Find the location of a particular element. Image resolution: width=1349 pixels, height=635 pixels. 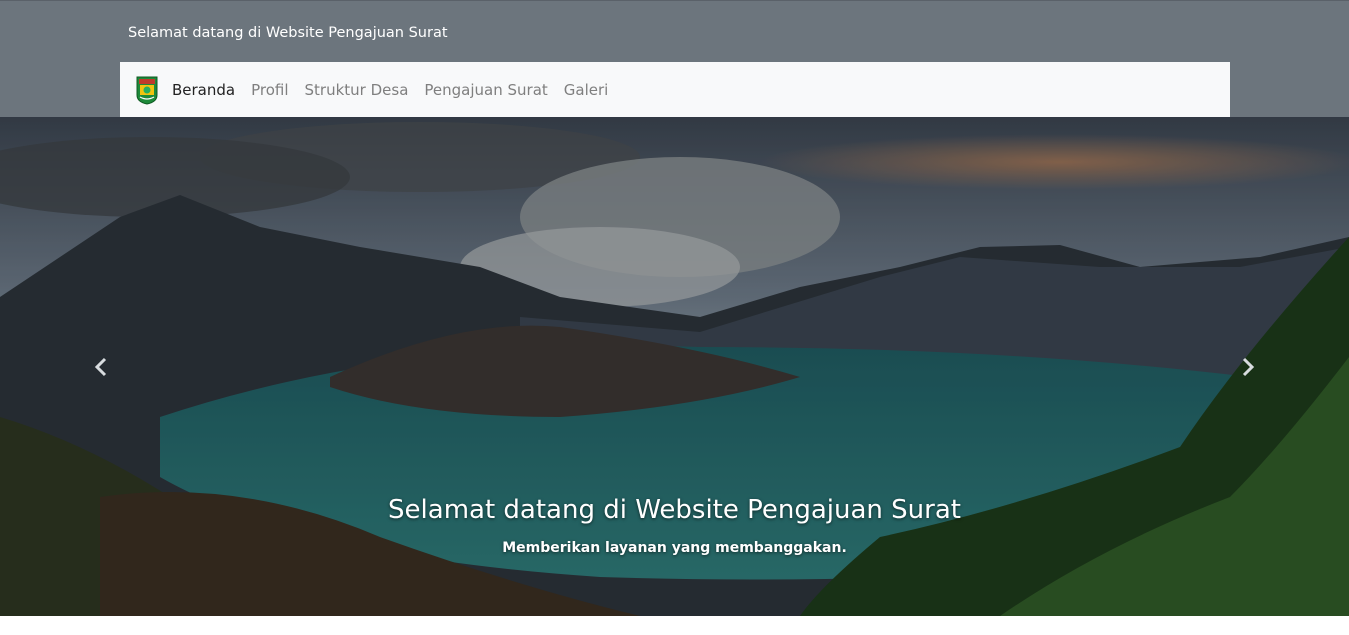

nav-item-struktur-desa: Struktur Desa is located at coordinates (357, 90).